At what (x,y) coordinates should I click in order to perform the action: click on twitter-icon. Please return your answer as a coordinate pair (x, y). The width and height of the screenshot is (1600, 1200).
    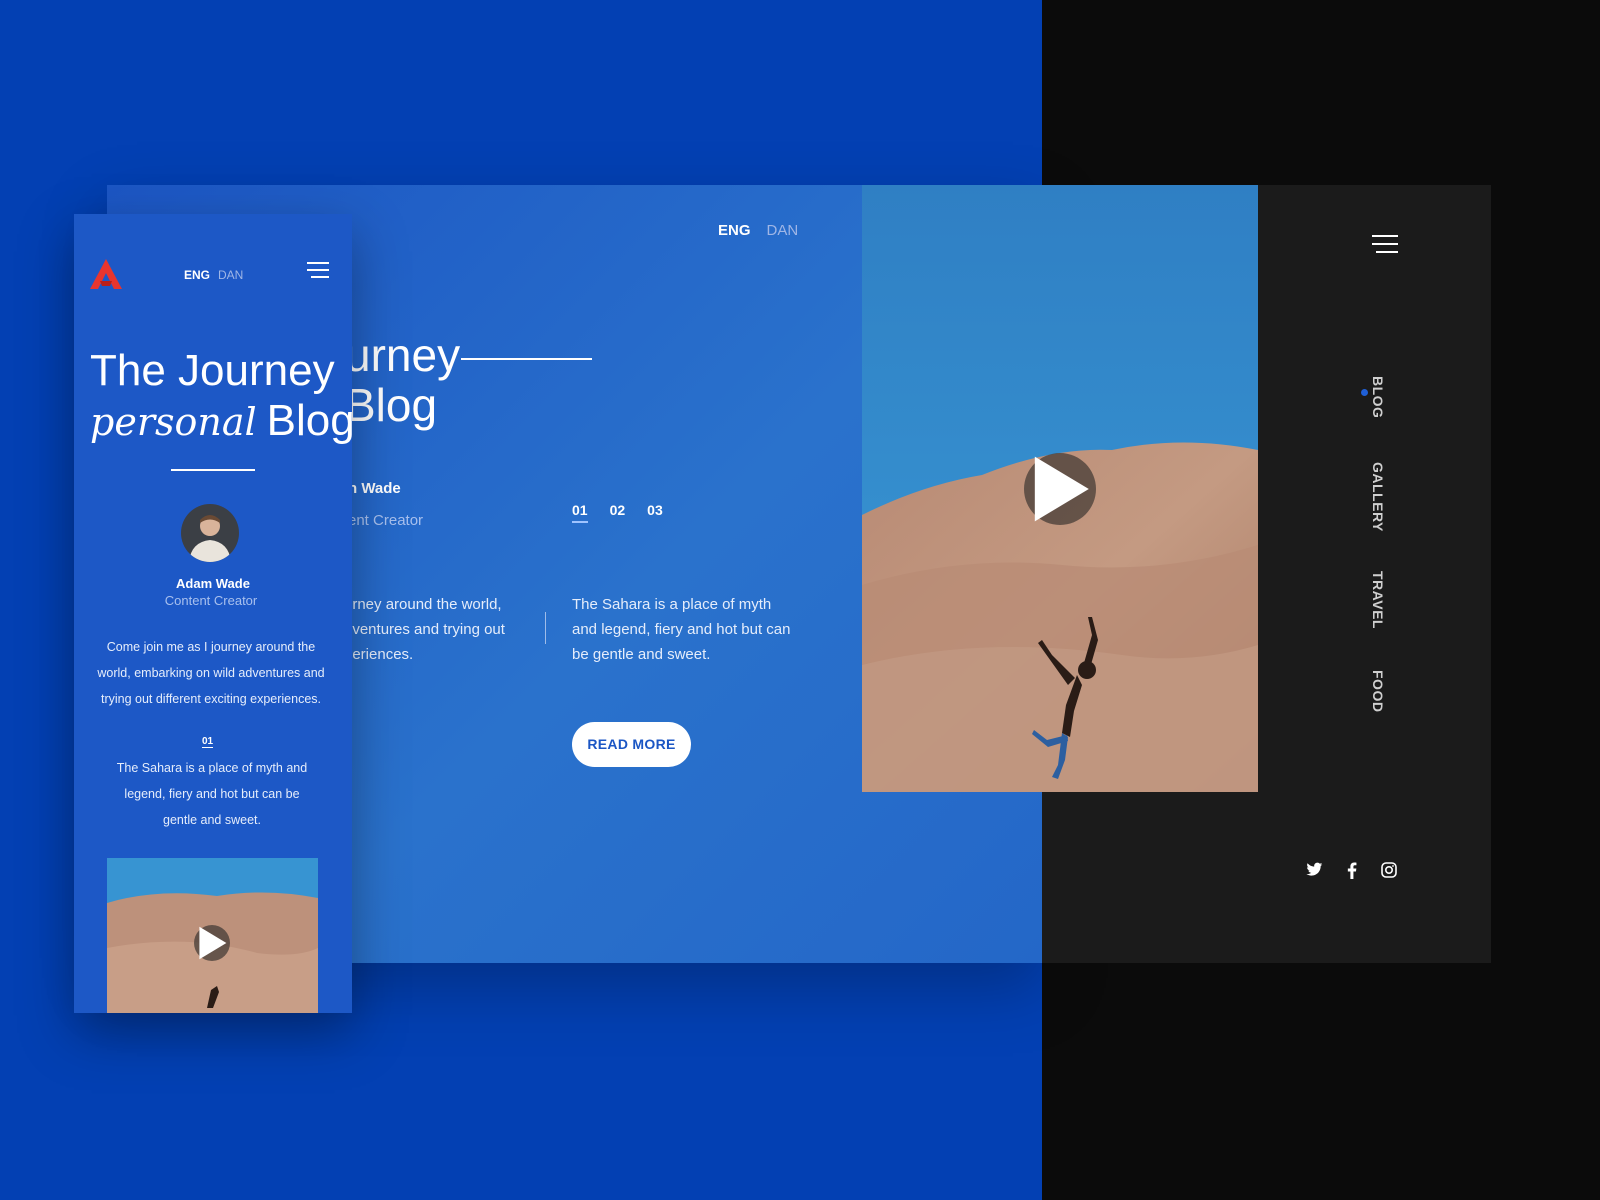
    Looking at the image, I should click on (1314, 869).